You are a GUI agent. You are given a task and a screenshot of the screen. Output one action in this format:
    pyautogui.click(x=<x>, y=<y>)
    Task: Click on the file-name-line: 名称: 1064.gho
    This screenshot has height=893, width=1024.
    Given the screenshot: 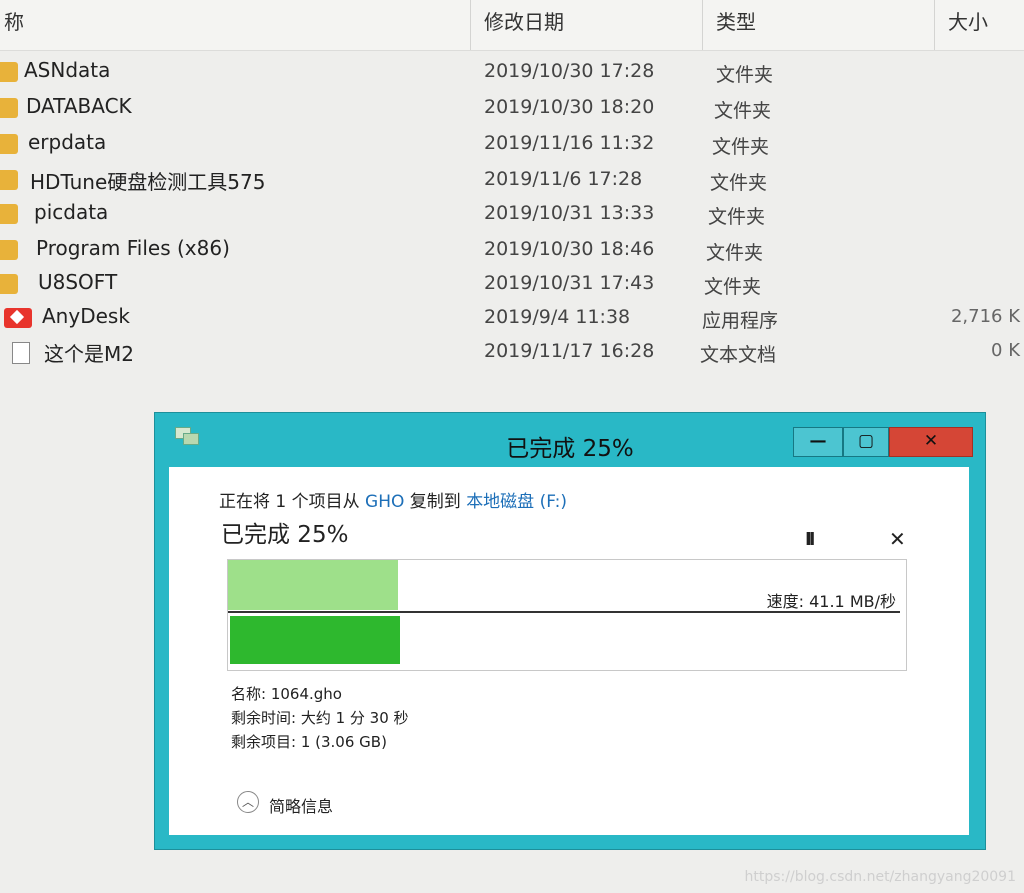 What is the action you would take?
    pyautogui.click(x=286, y=694)
    